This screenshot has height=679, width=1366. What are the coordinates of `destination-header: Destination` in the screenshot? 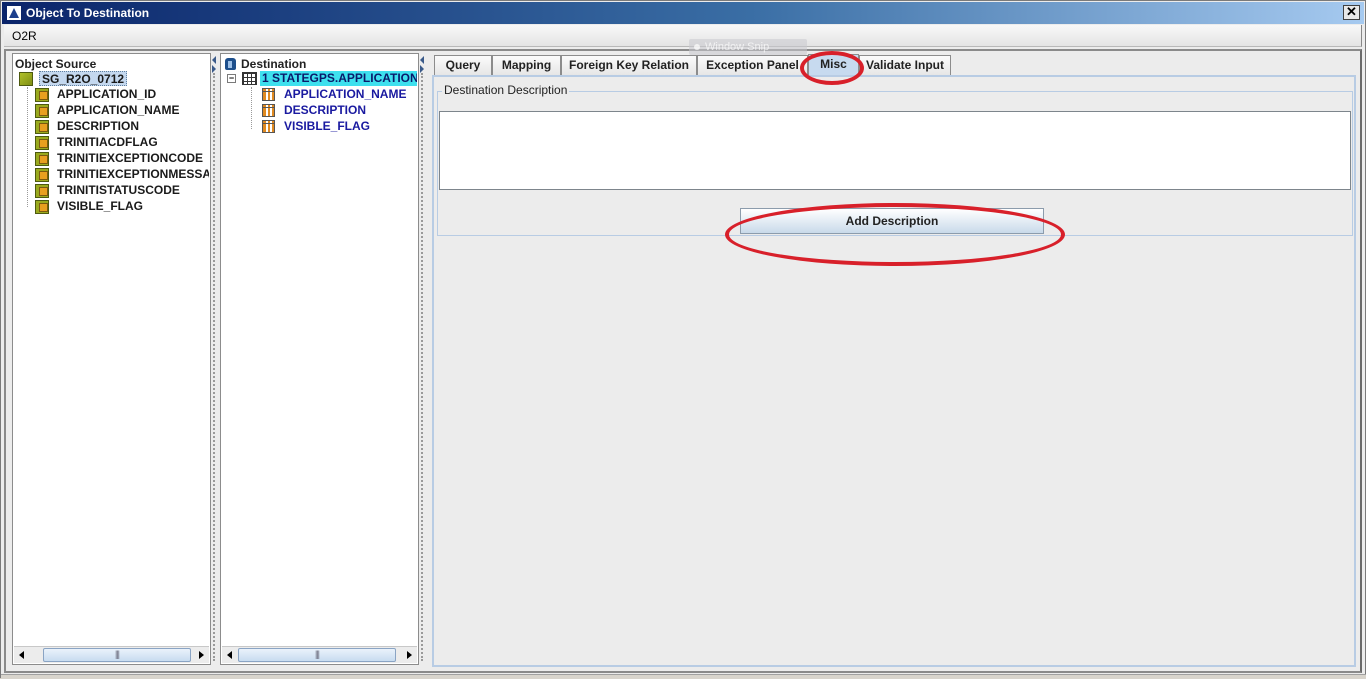 It's located at (274, 64).